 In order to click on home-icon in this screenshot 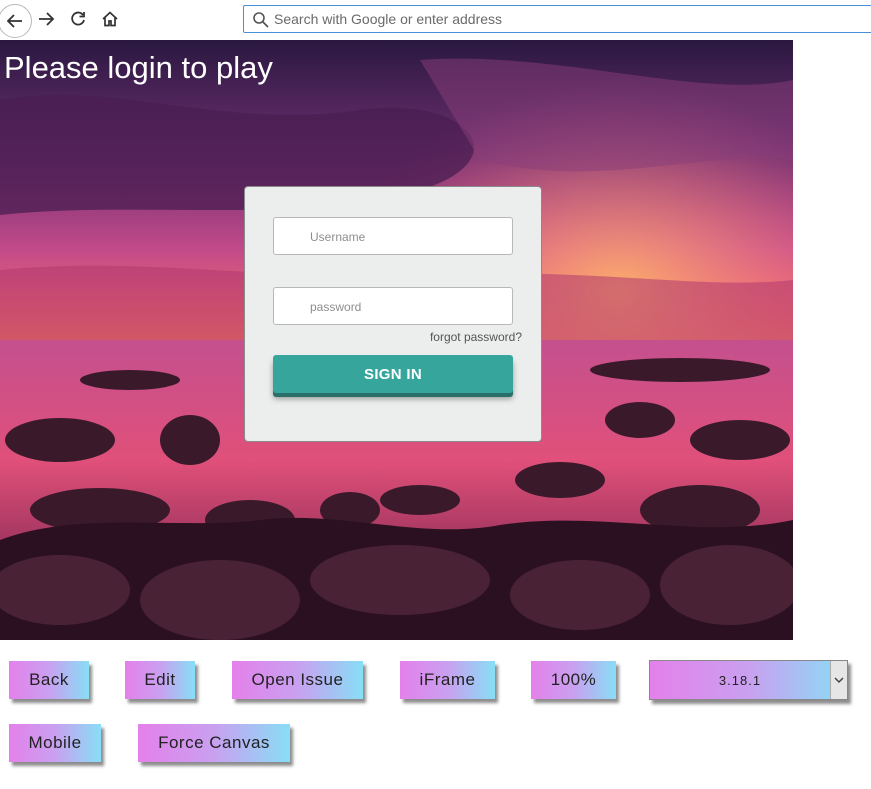, I will do `click(110, 19)`.